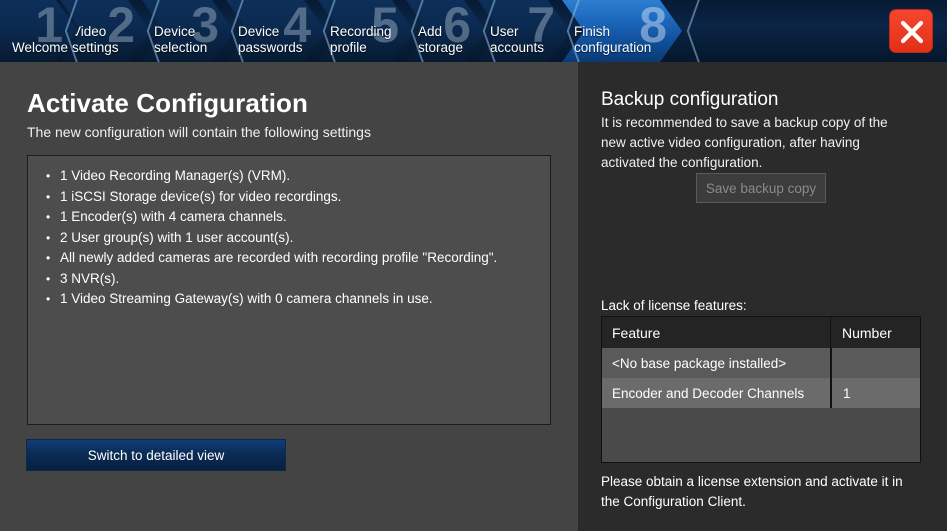 This screenshot has width=947, height=531. I want to click on backup-configuration-title: Backup configuration, so click(690, 99).